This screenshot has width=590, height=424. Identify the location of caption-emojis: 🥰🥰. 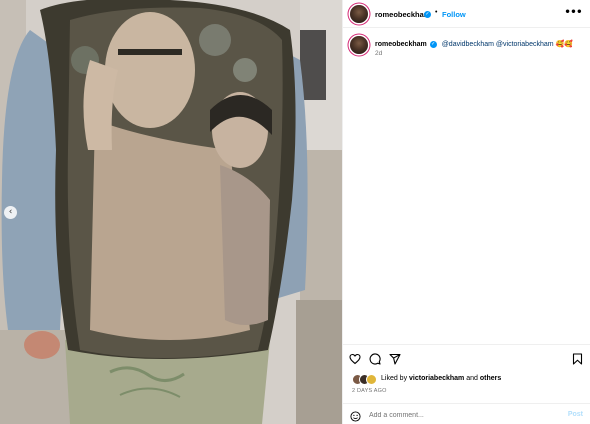
(564, 44).